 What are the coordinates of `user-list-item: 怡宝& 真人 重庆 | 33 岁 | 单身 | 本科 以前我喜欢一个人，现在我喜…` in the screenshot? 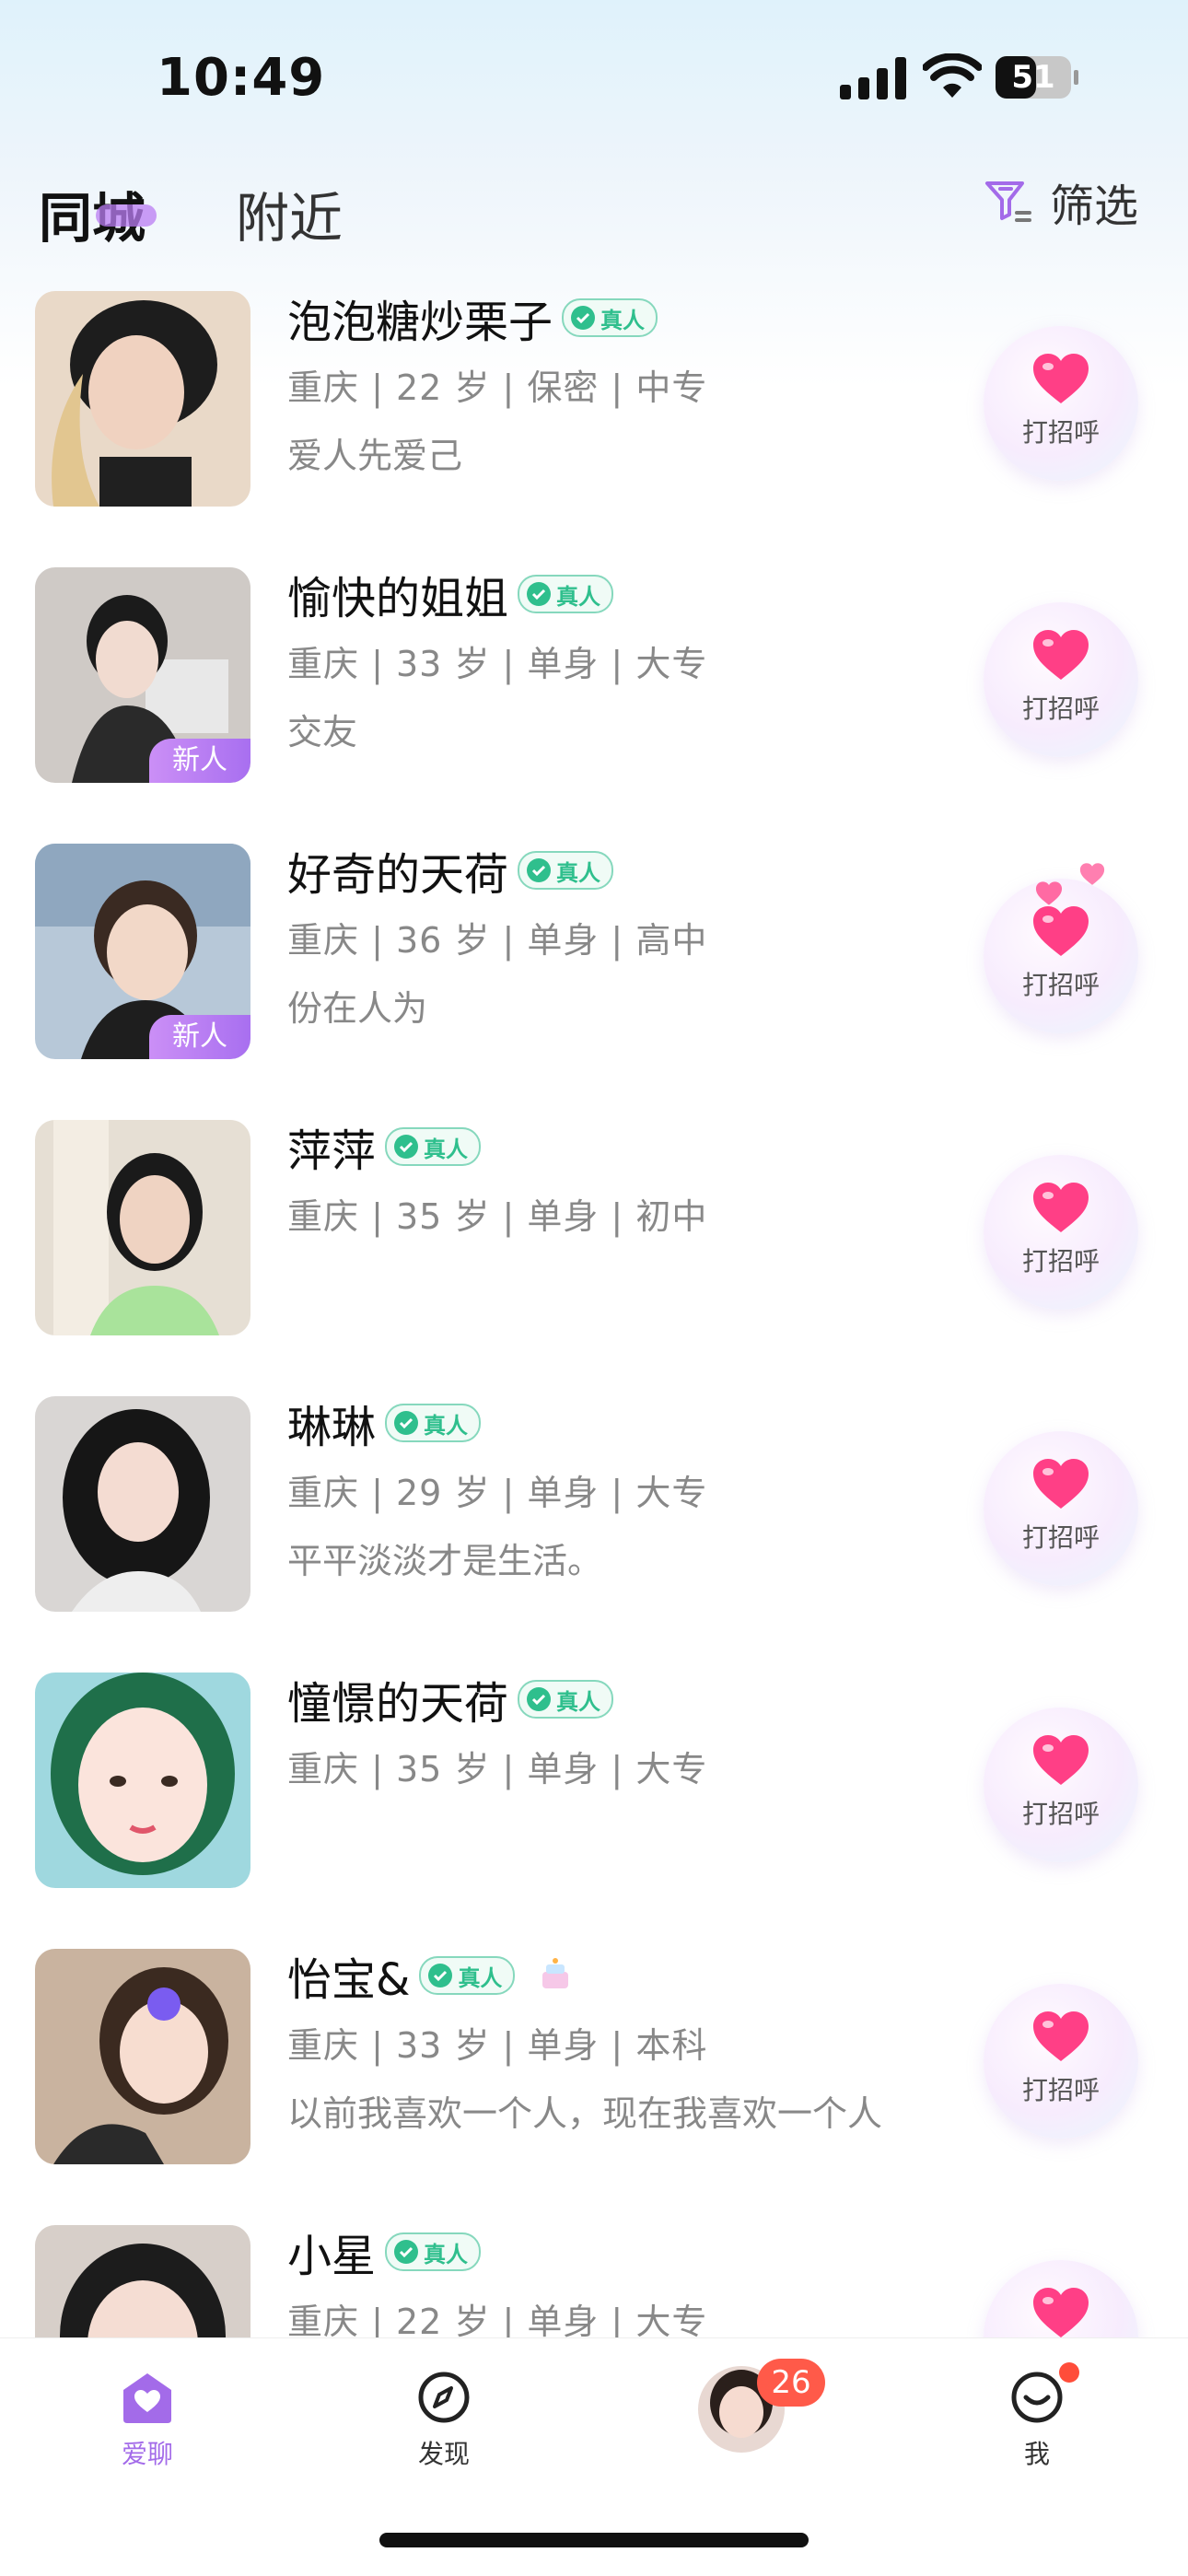 It's located at (594, 2081).